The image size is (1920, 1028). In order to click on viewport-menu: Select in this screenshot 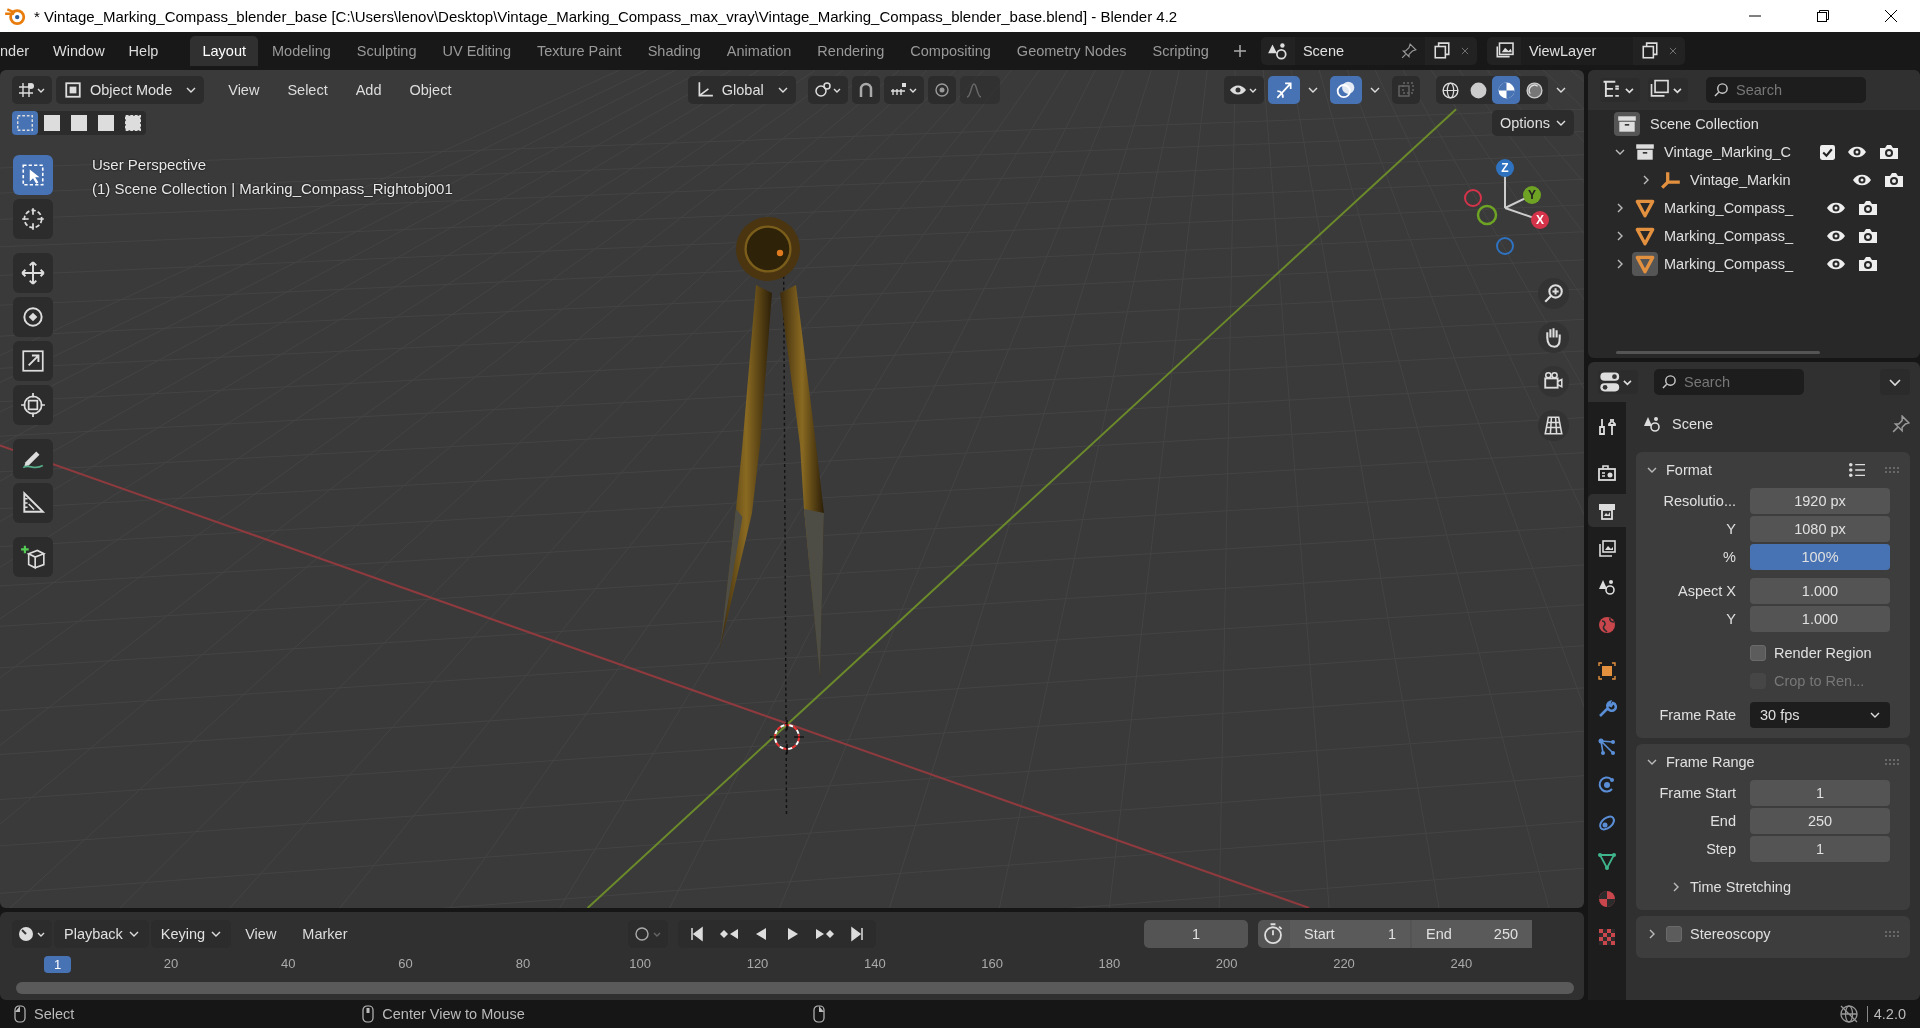, I will do `click(307, 90)`.